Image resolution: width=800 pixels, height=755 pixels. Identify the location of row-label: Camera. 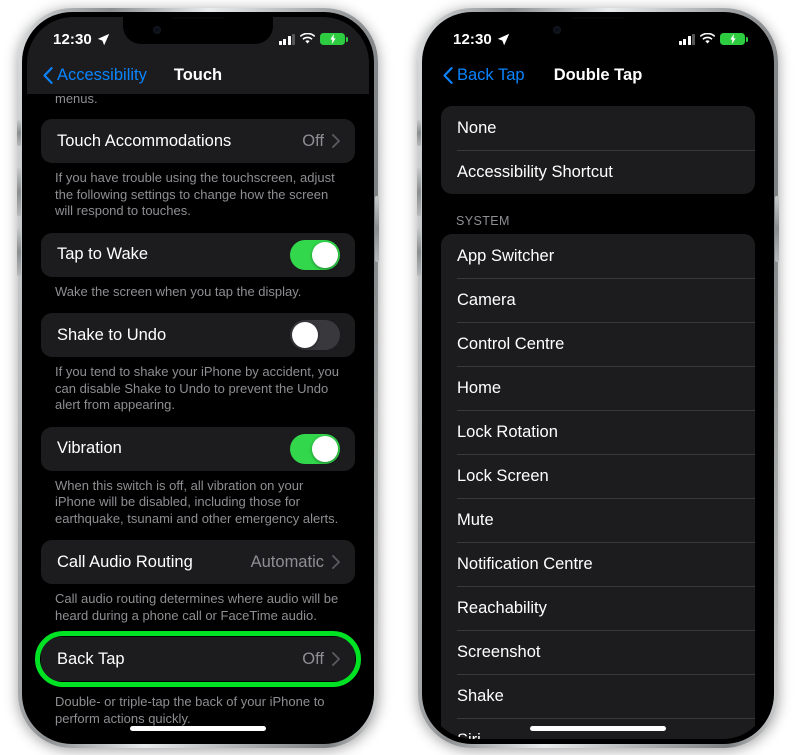
(486, 299).